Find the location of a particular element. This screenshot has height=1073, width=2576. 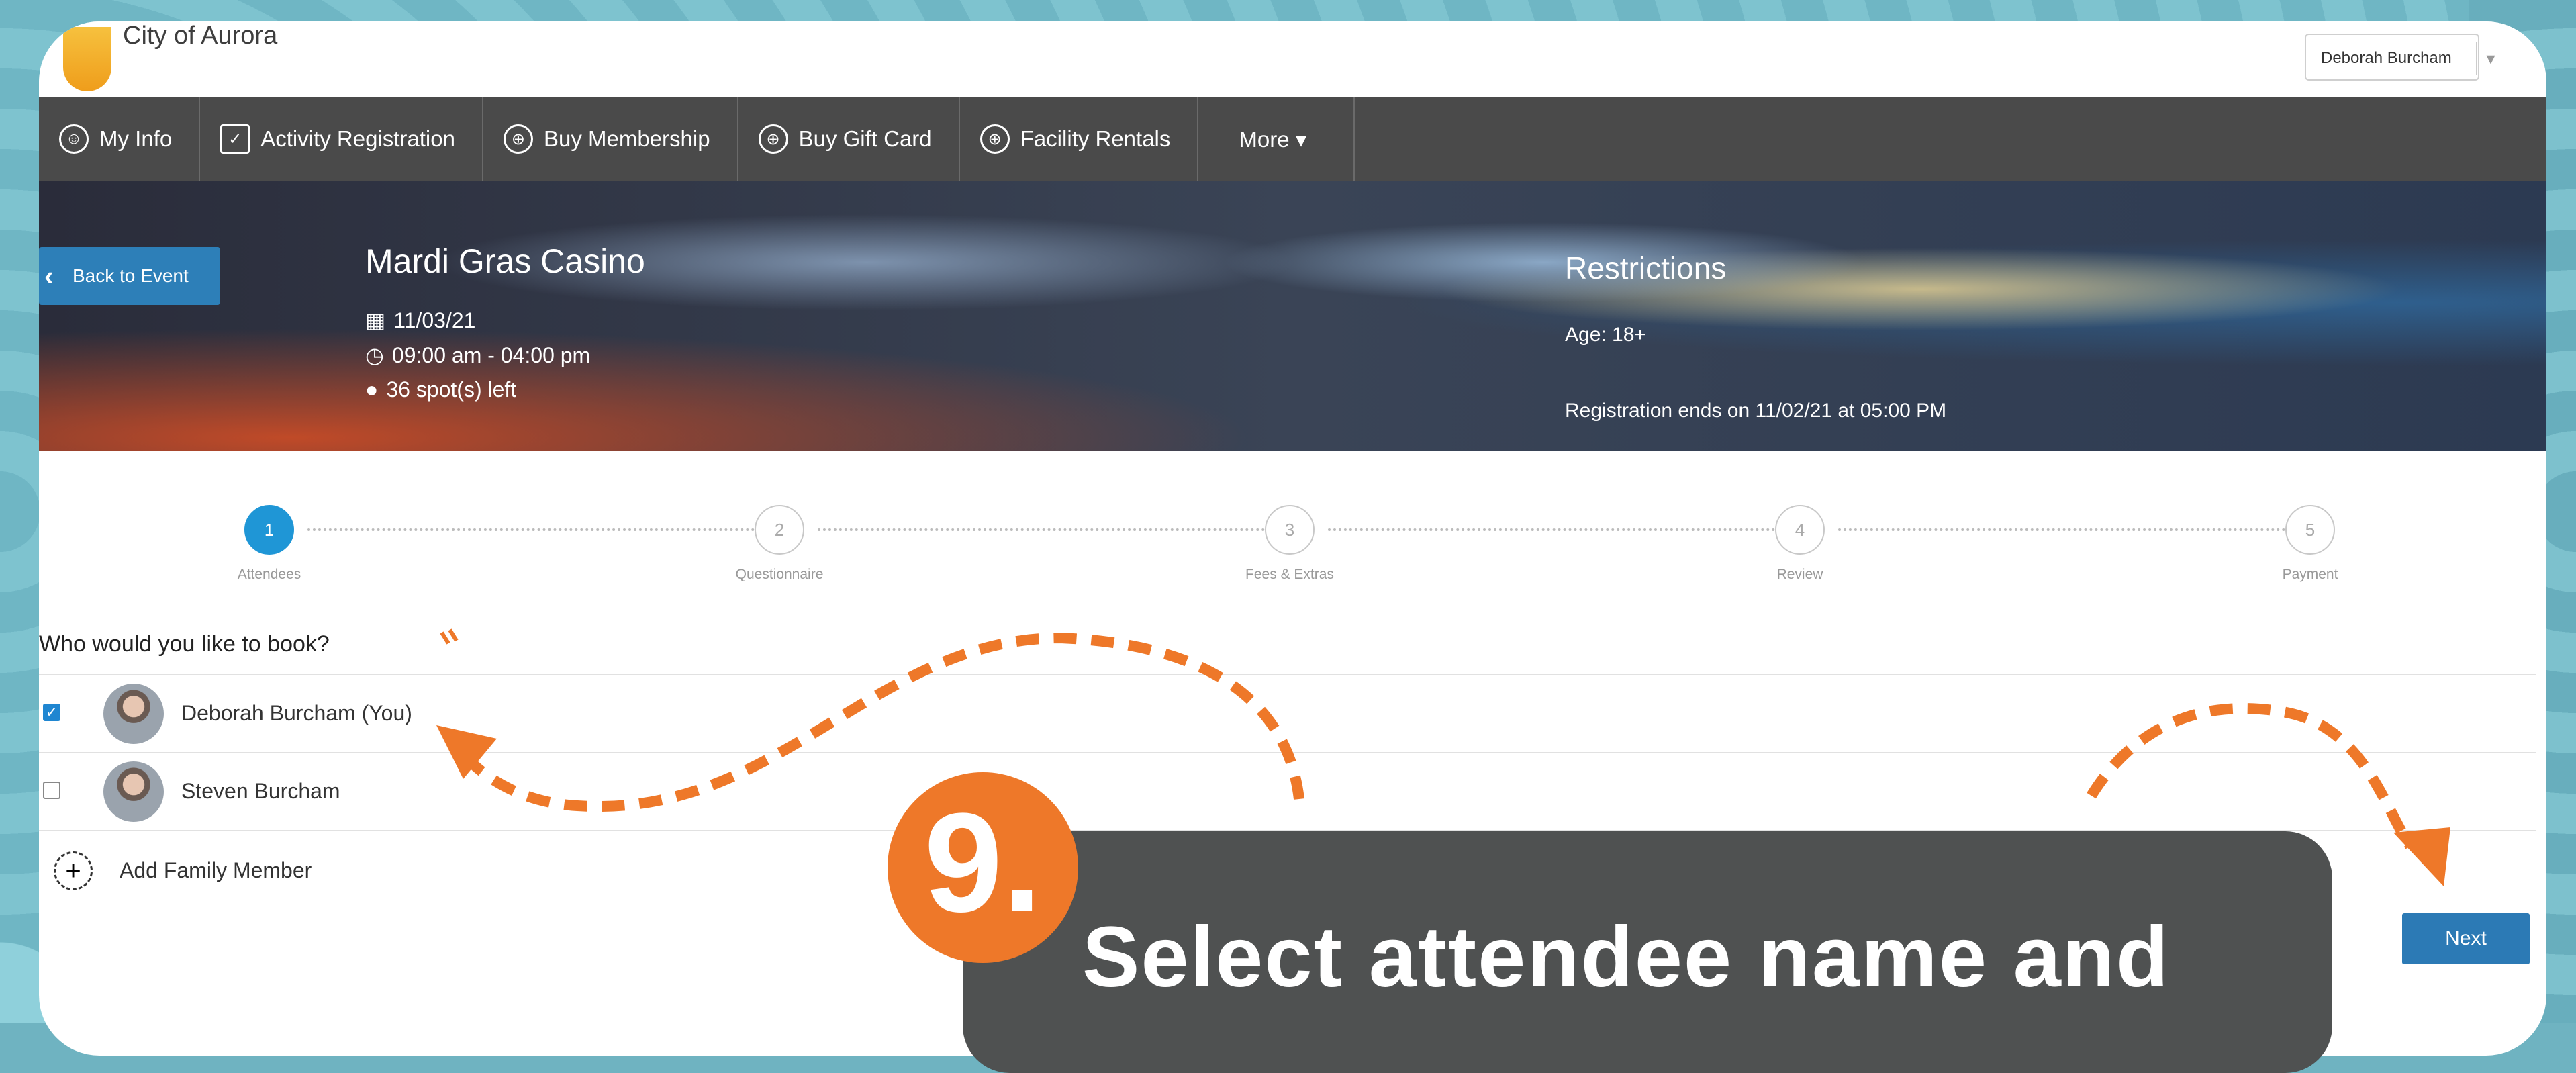

instruction-text: Select attendee name and is located at coordinates (1626, 957).